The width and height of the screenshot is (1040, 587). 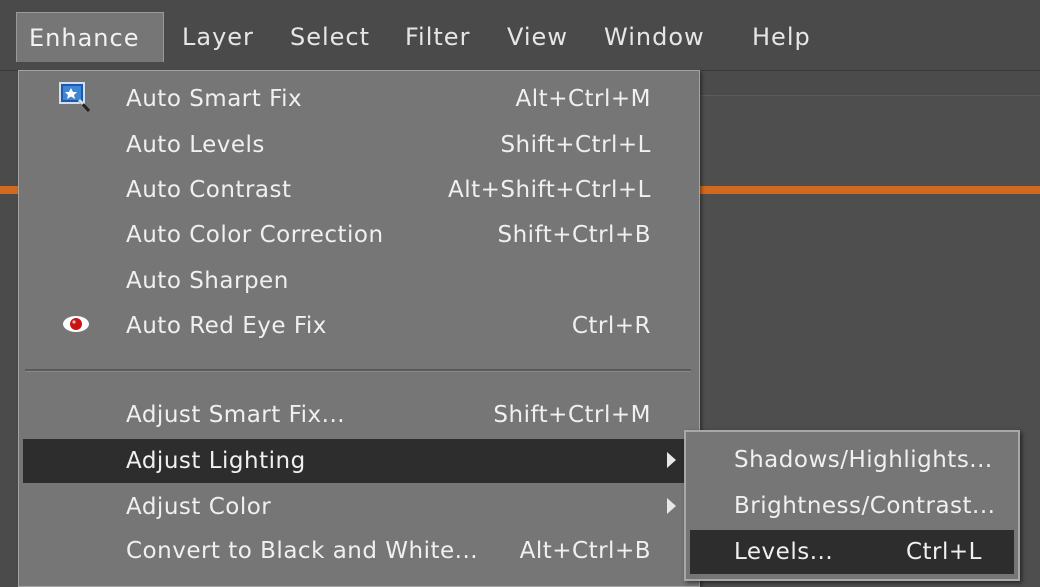 What do you see at coordinates (199, 507) in the screenshot?
I see `menu-item-label: Adjust Color` at bounding box center [199, 507].